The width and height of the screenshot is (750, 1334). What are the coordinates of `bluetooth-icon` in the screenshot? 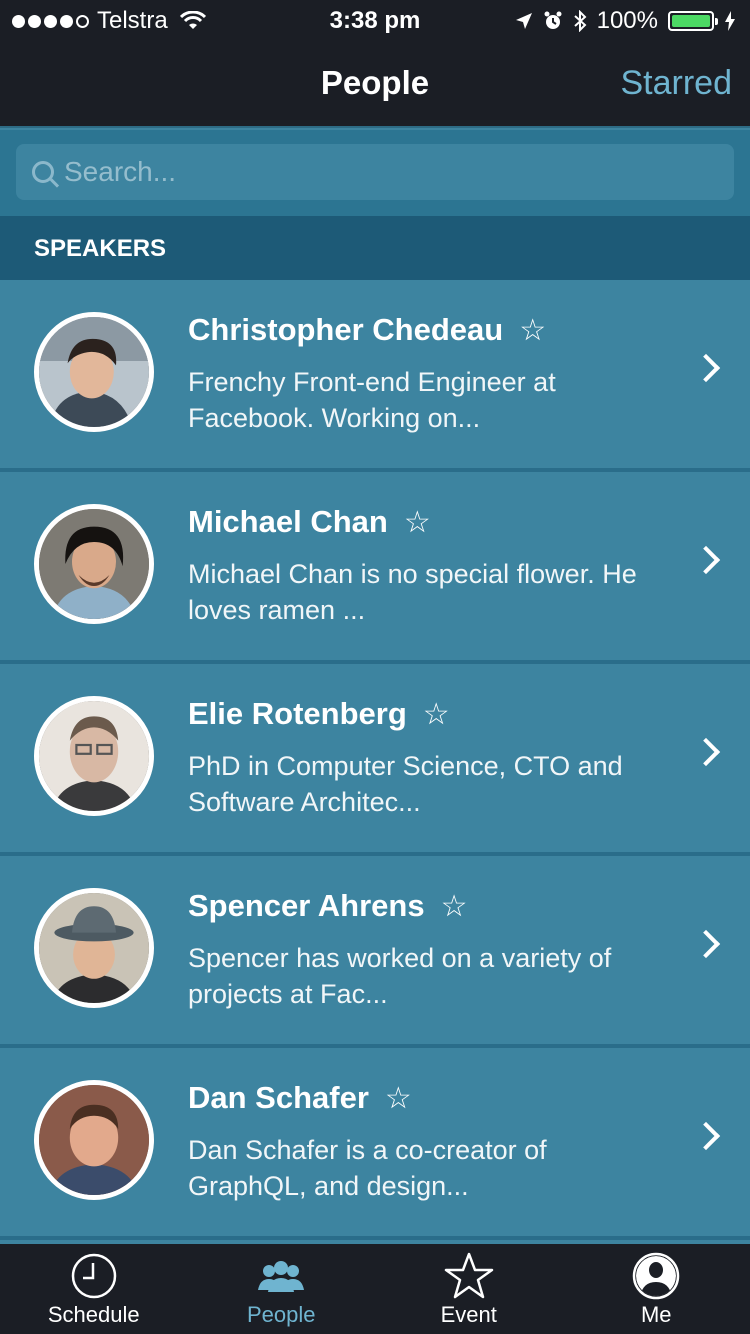 It's located at (580, 21).